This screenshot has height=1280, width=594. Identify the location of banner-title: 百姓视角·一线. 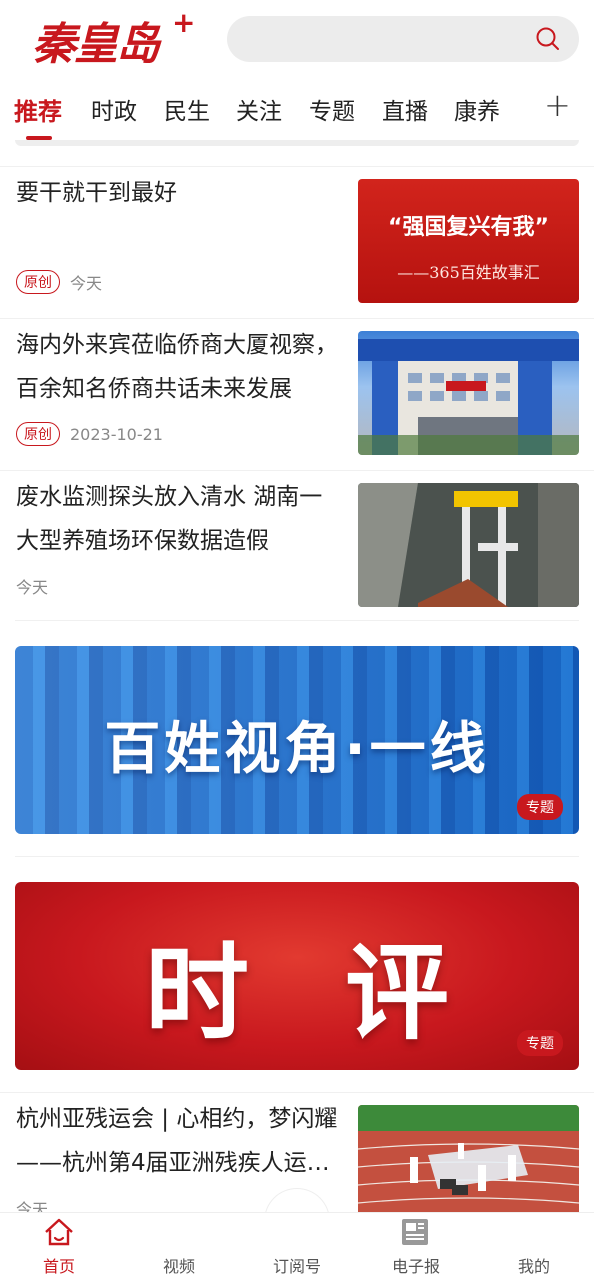
(297, 749).